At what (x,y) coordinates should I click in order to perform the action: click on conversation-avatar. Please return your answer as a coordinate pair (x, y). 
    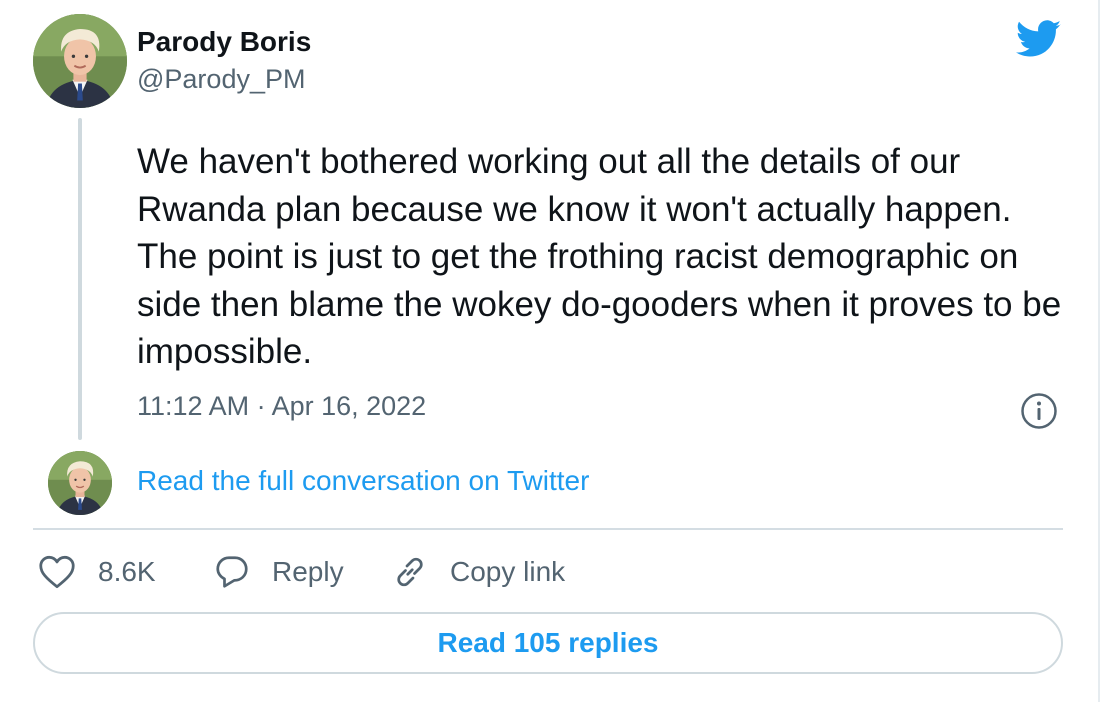
    Looking at the image, I should click on (80, 483).